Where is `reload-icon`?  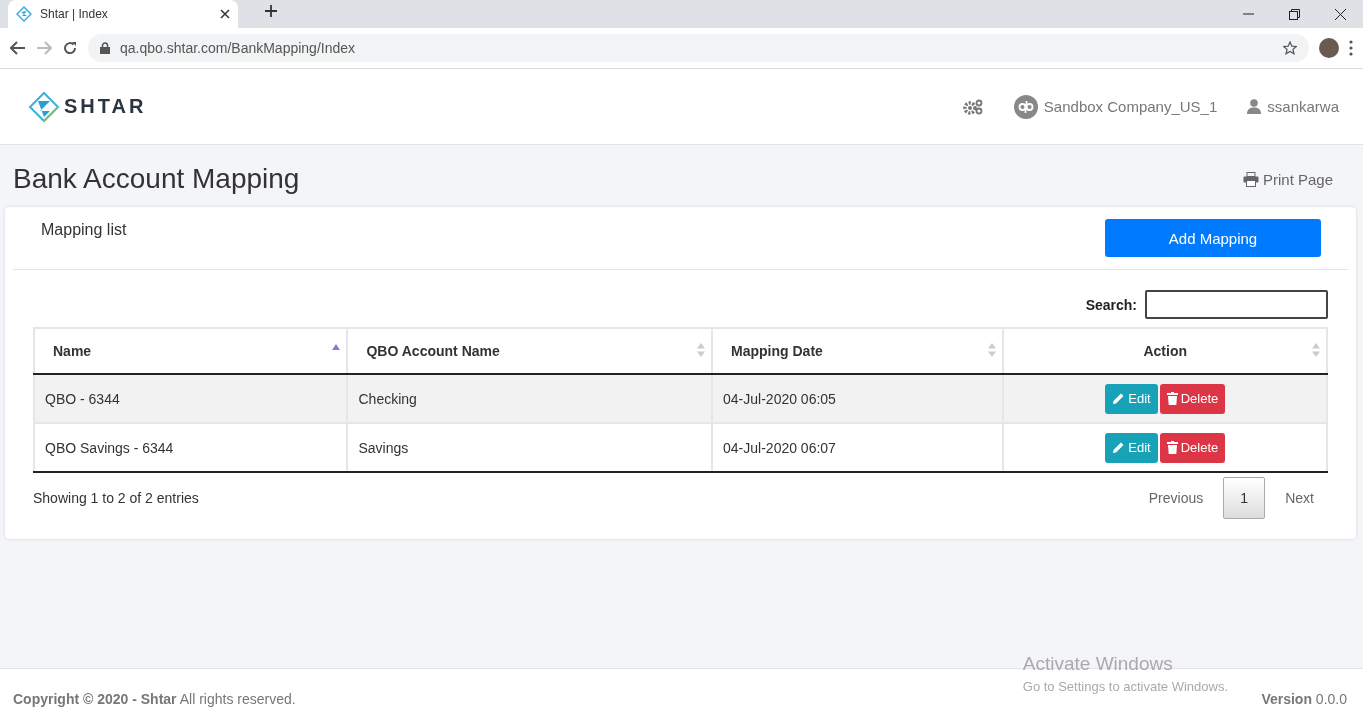 reload-icon is located at coordinates (70, 48).